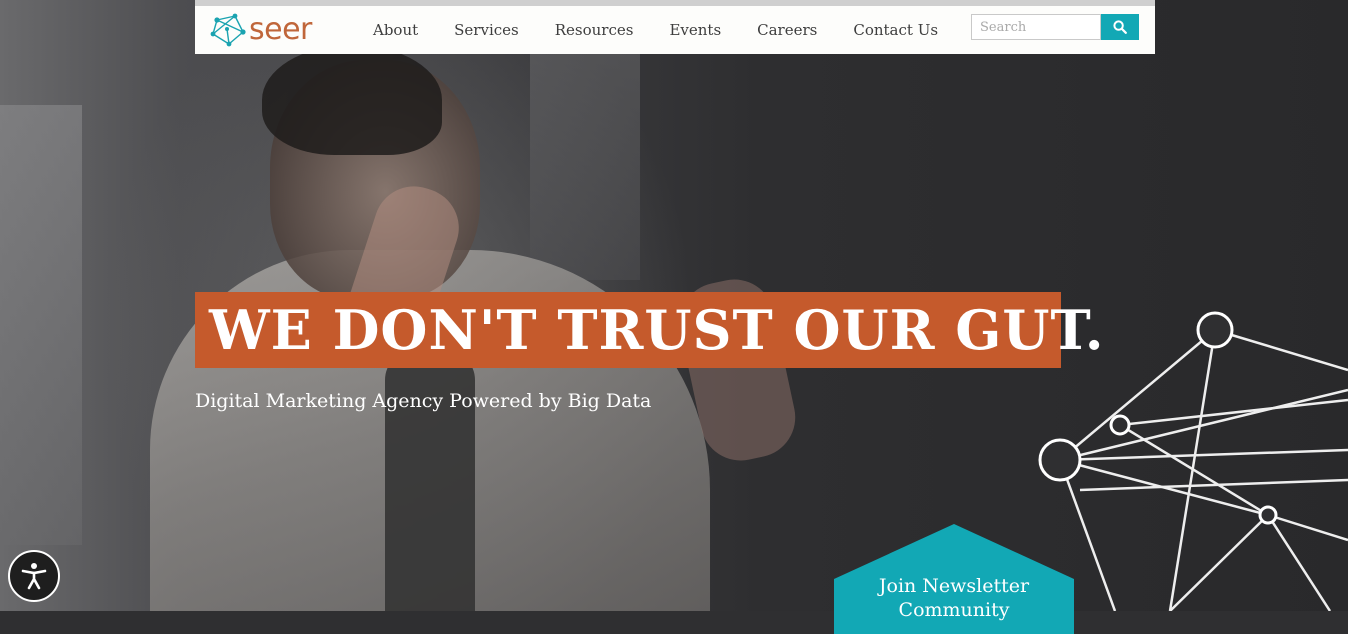 This screenshot has height=634, width=1348. Describe the element at coordinates (695, 30) in the screenshot. I see `nav-item-events: Events` at that location.